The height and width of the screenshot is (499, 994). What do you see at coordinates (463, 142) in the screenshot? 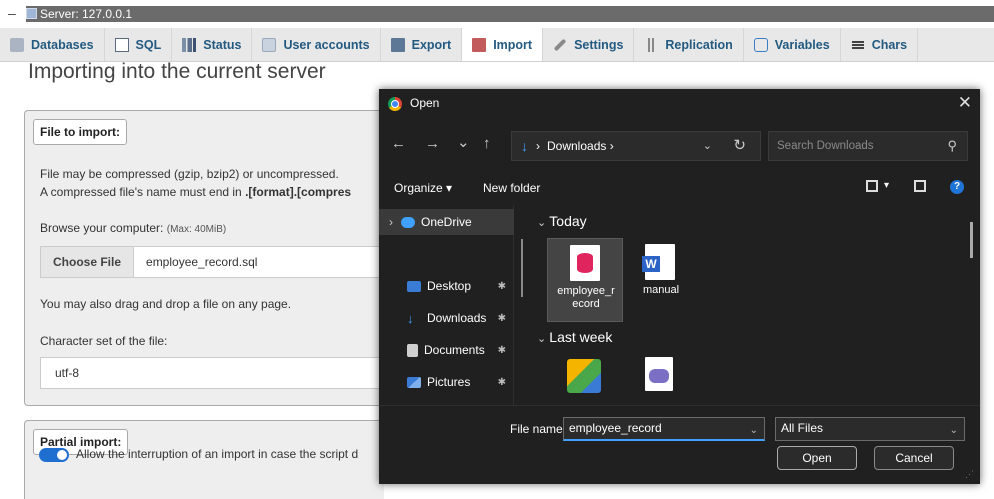
I see `recent-locations-icon: ⌄` at bounding box center [463, 142].